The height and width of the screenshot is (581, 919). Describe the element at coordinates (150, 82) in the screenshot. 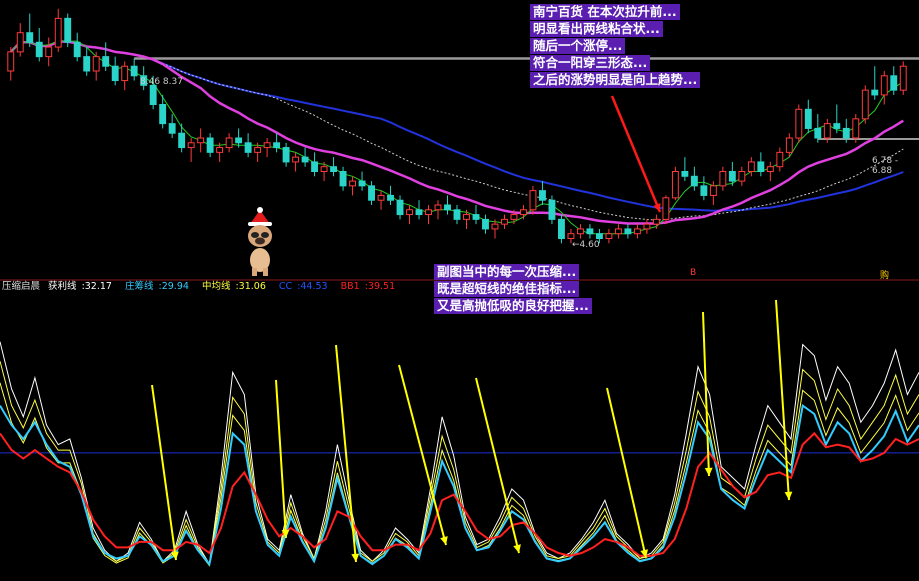

I see `price-label-text: 8.46` at that location.